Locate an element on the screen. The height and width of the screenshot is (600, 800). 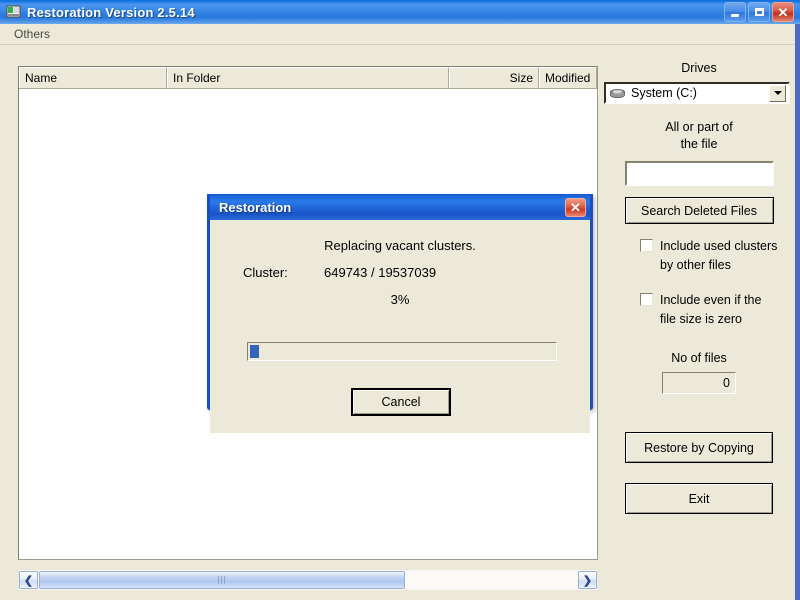
grip-icon is located at coordinates (222, 580).